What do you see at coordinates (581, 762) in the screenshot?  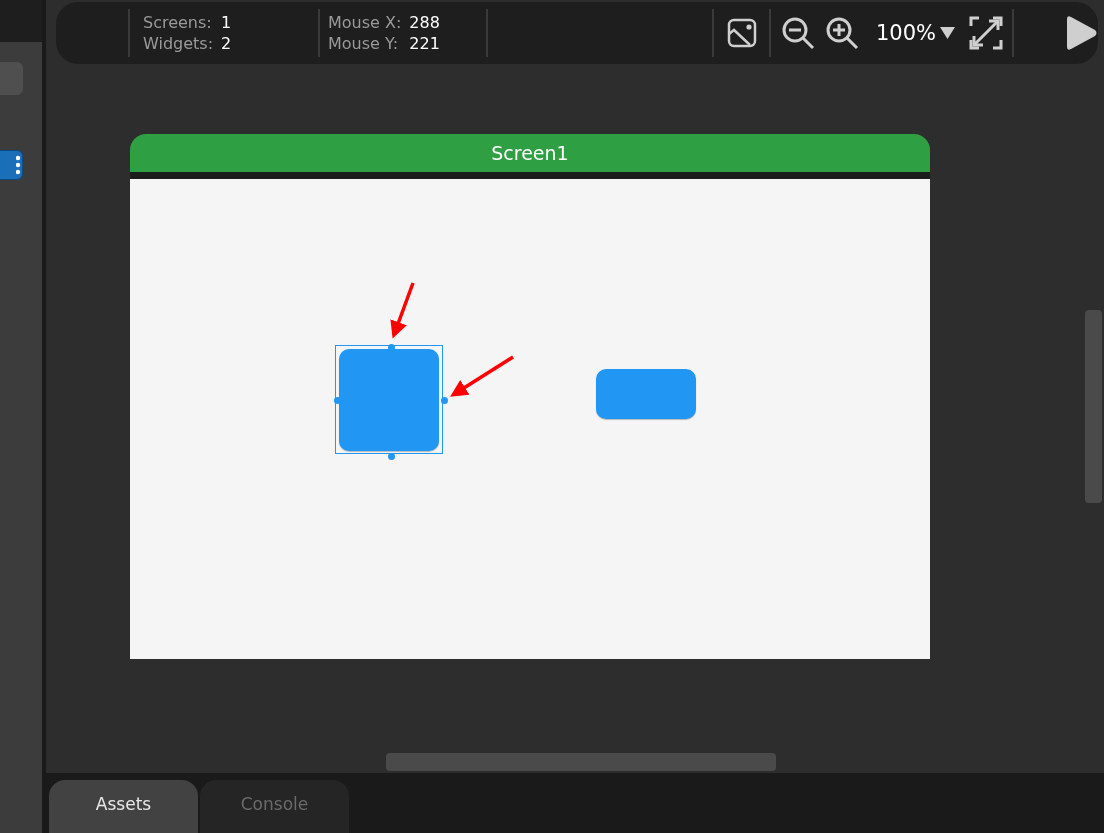 I see `horizontal-scrollbar` at bounding box center [581, 762].